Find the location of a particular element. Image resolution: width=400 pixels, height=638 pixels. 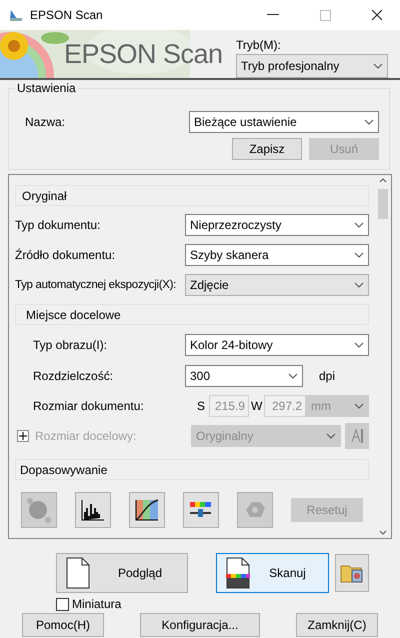

save-button: Zapisz is located at coordinates (267, 149).